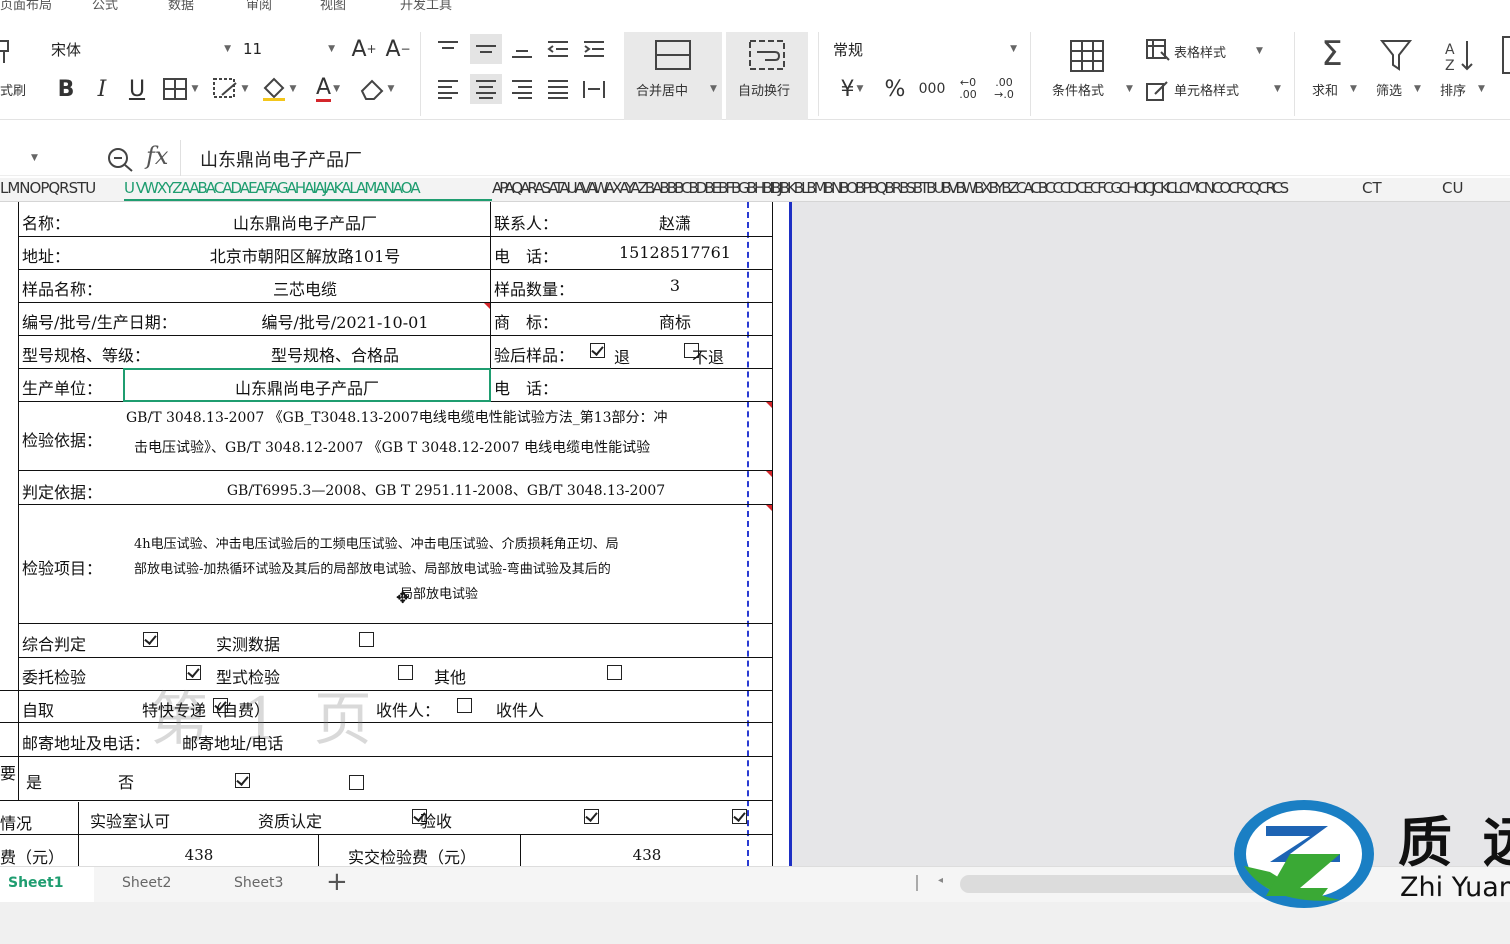 The width and height of the screenshot is (1510, 944). What do you see at coordinates (278, 89) in the screenshot?
I see `fill-color-icon: ▼` at bounding box center [278, 89].